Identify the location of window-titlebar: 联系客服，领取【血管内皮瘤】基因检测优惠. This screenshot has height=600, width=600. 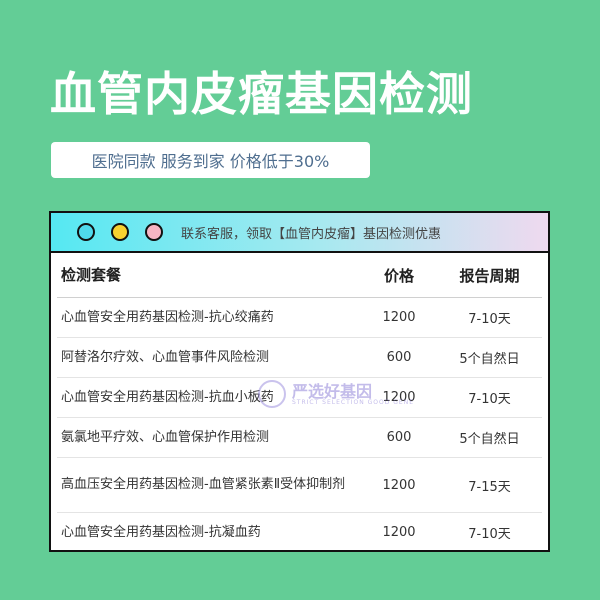
(299, 233).